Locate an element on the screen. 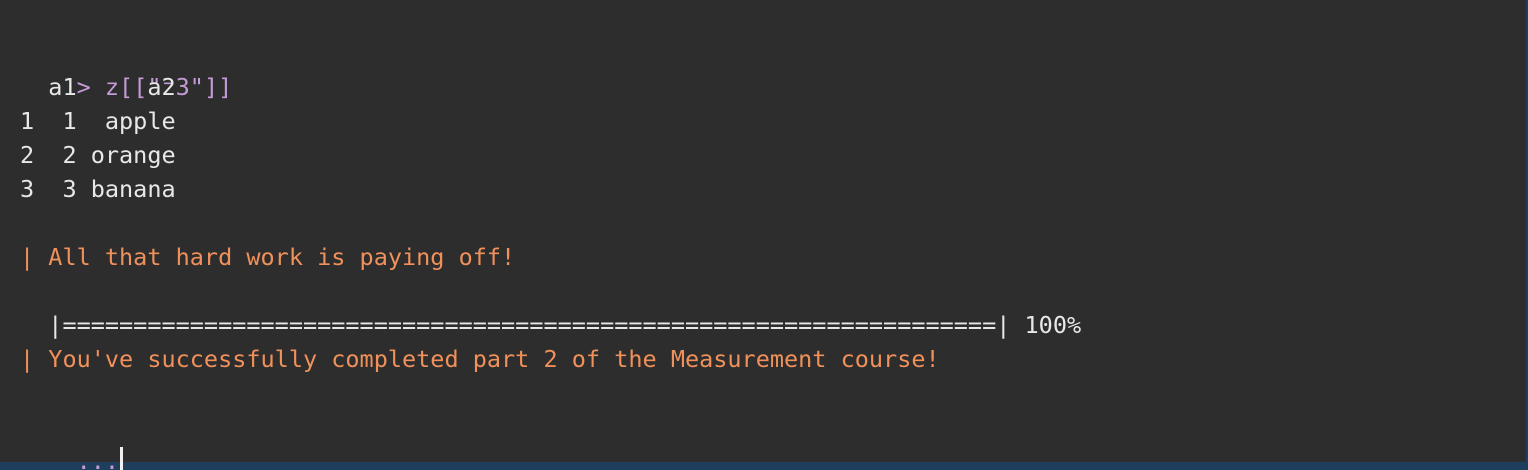 This screenshot has width=1528, height=470. text-cursor is located at coordinates (122, 458).